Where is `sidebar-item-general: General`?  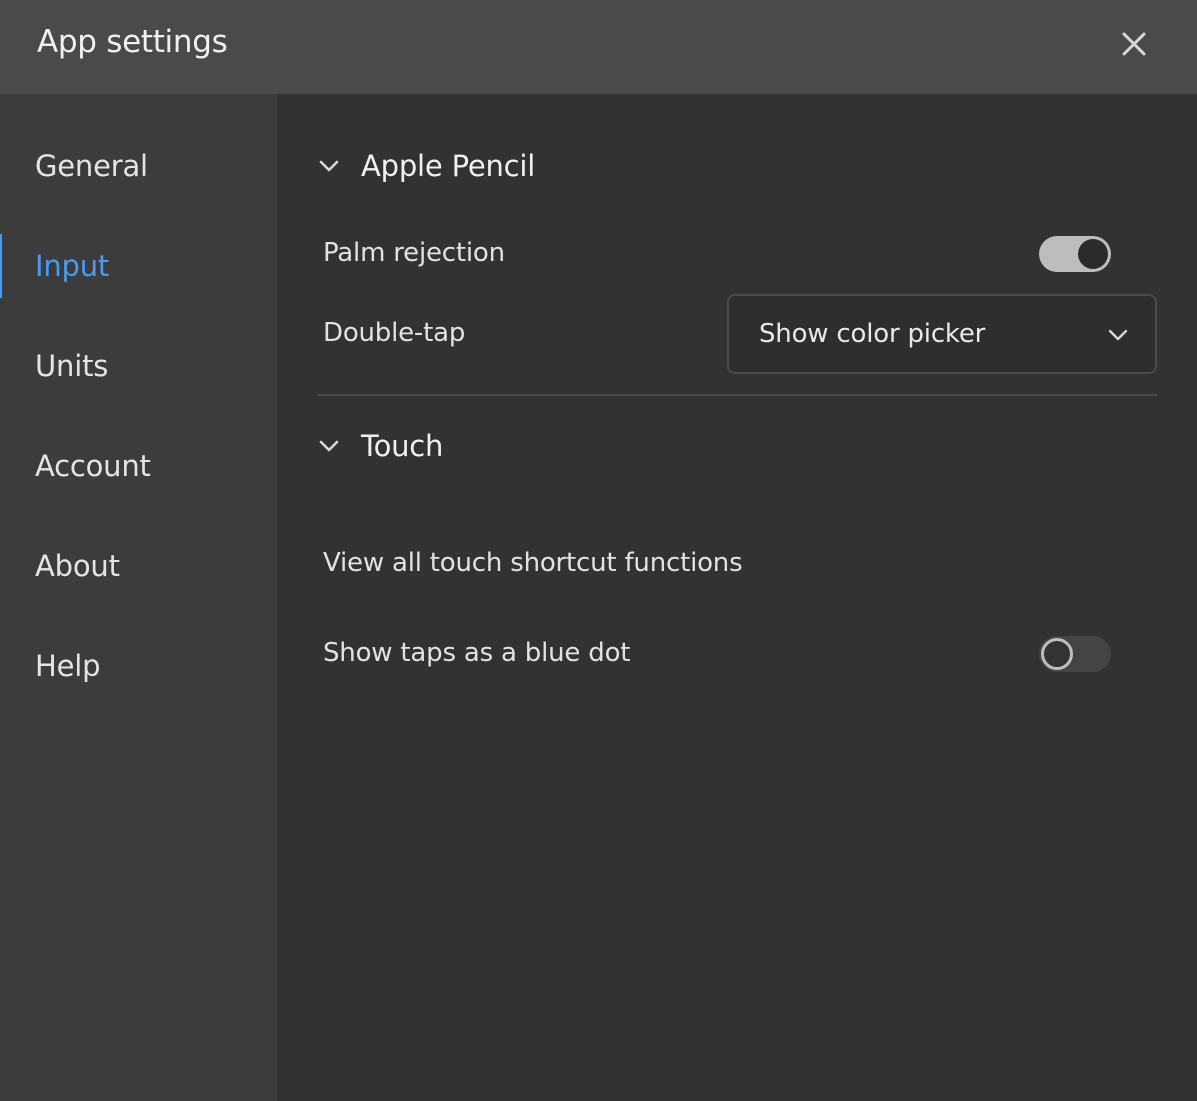 sidebar-item-general: General is located at coordinates (138, 166).